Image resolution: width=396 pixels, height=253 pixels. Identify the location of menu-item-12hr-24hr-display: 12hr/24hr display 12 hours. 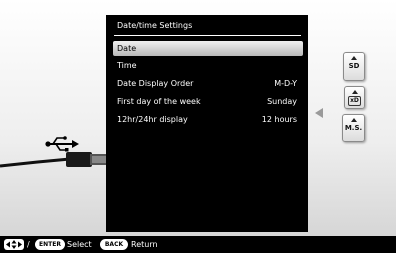
(208, 119).